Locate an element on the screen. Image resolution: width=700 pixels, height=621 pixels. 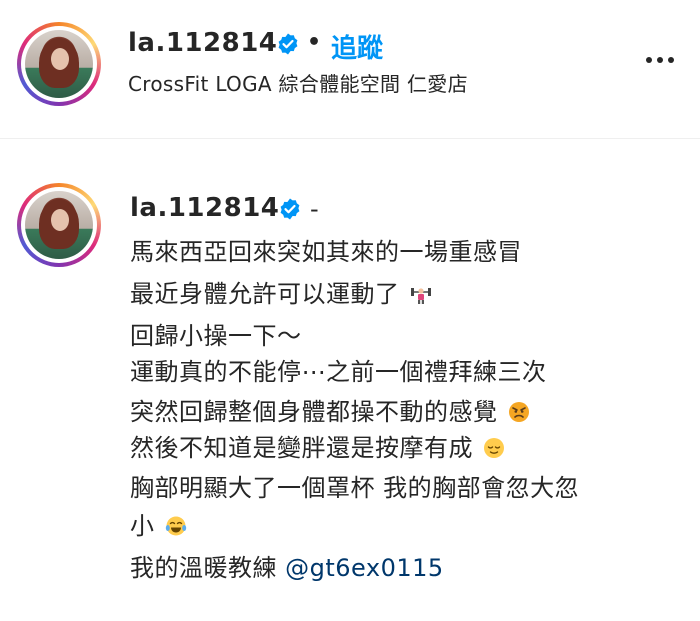
caption-line: 我的溫暖教練 @gt6ex0115 is located at coordinates (287, 568).